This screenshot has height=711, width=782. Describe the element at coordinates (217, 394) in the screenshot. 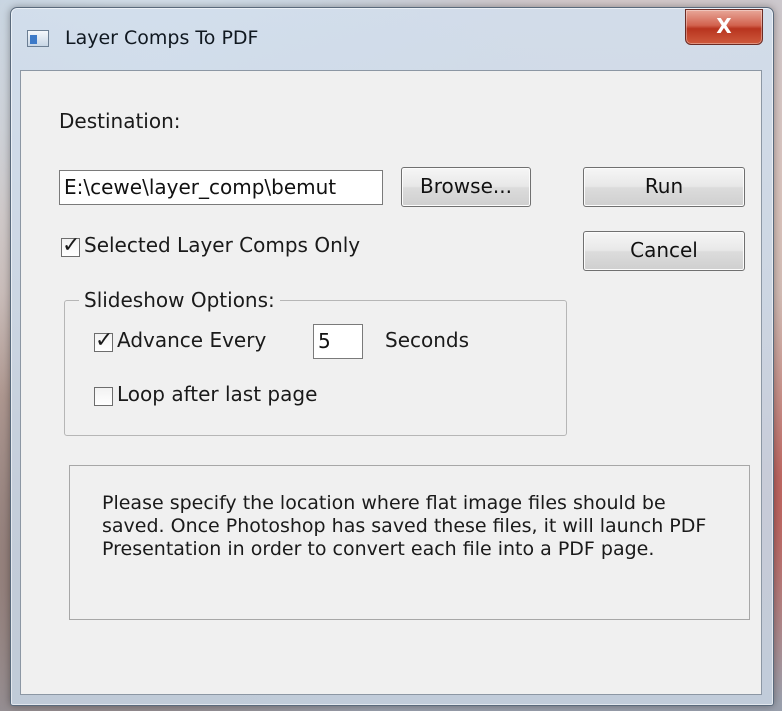

I see `loop-label: Loop after last page` at that location.